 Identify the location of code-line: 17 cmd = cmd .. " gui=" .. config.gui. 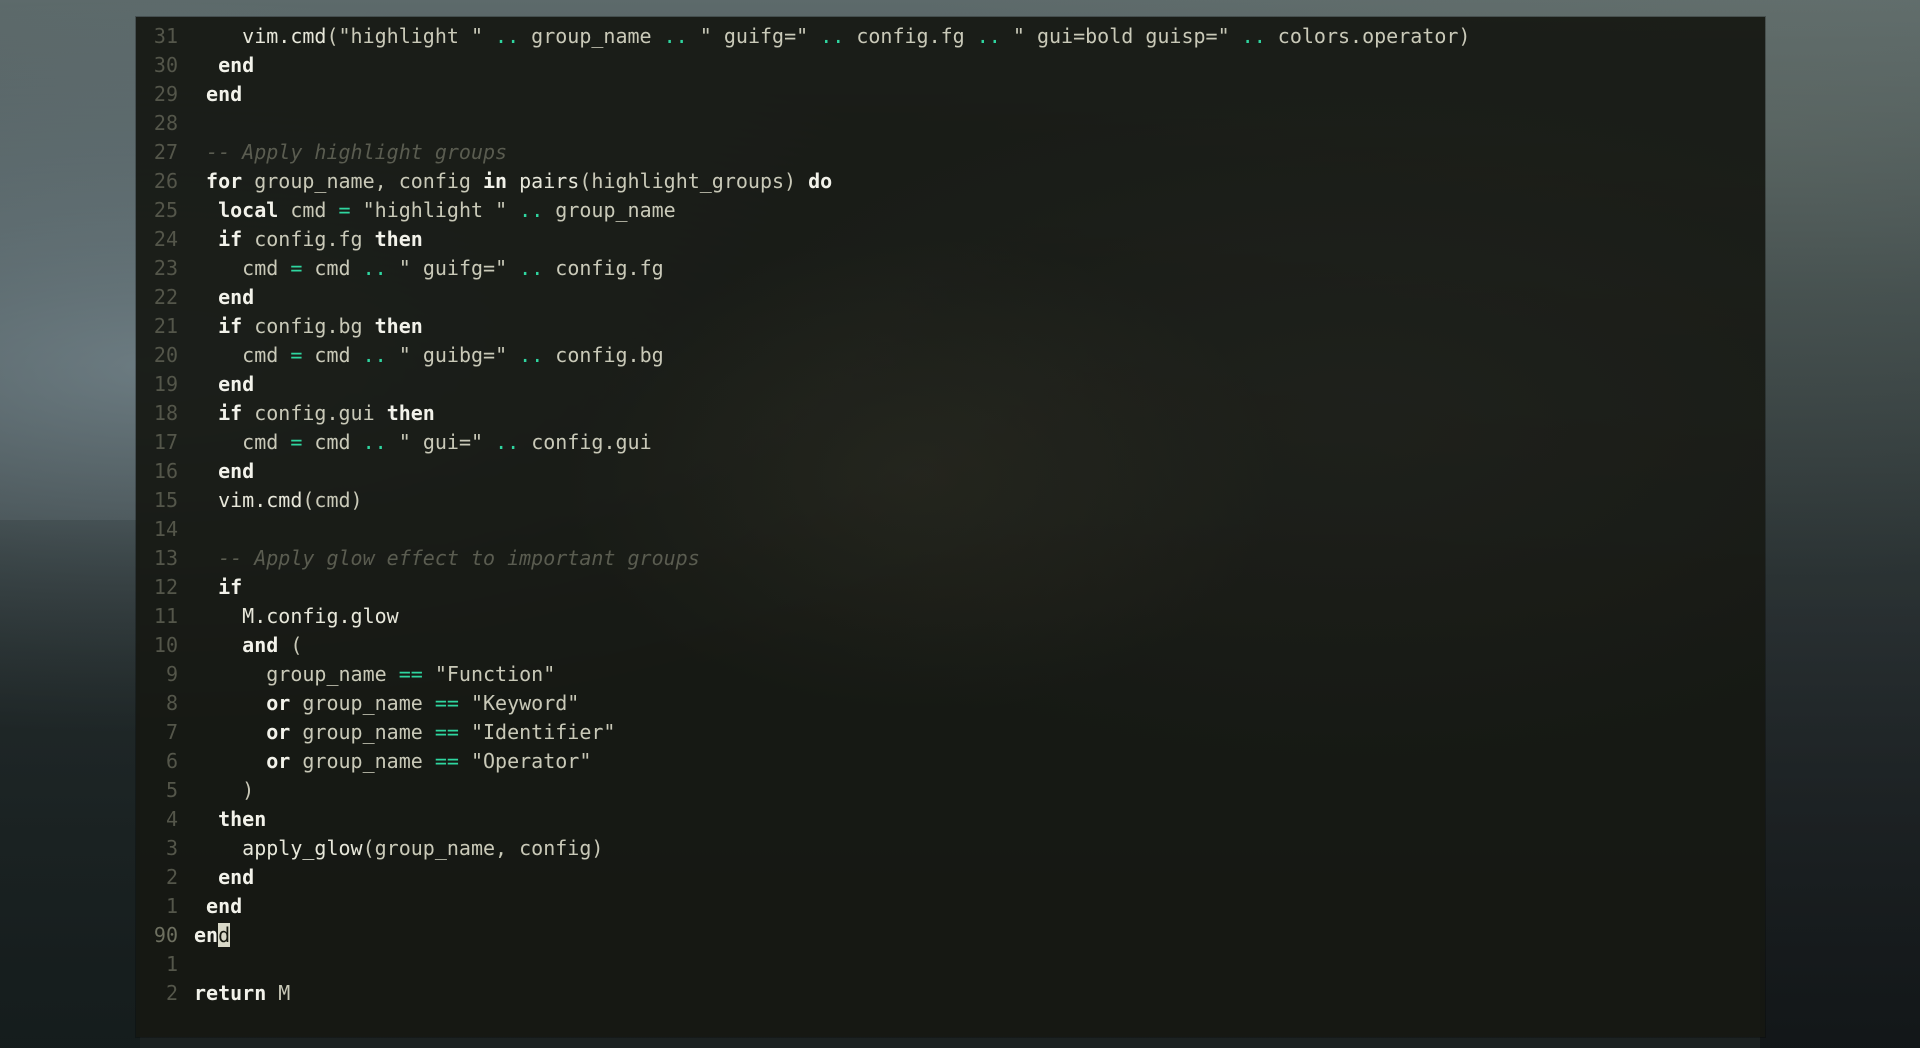
(950, 442).